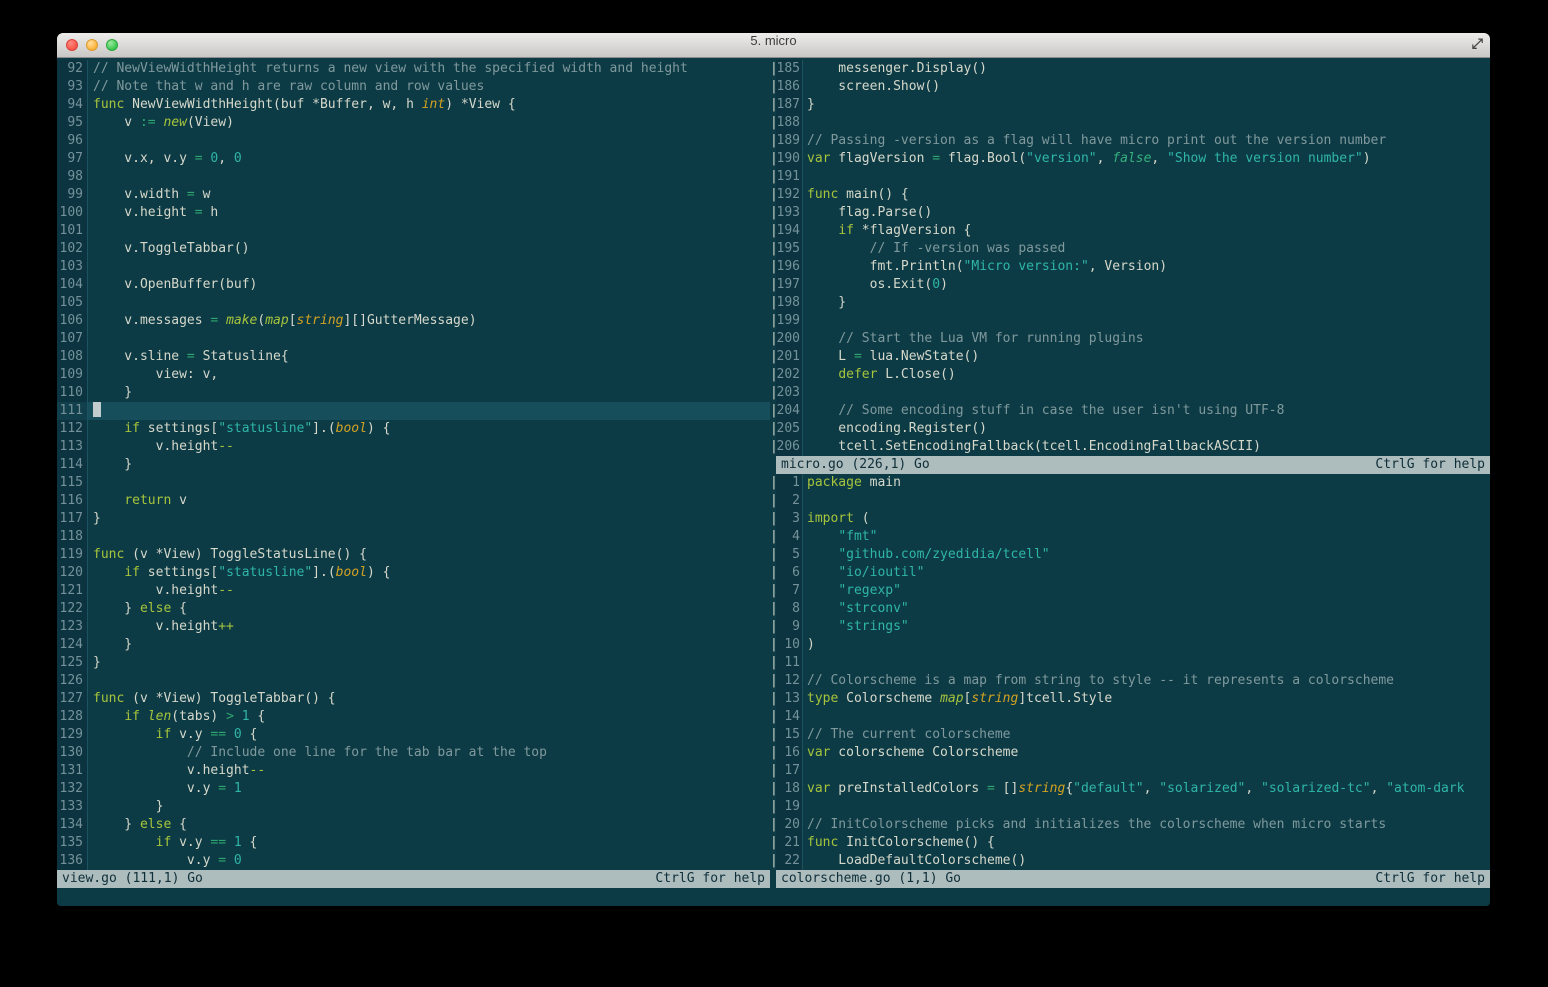 This screenshot has width=1548, height=987. Describe the element at coordinates (773, 45) in the screenshot. I see `window-titlebar: 5. micro ⤢` at that location.